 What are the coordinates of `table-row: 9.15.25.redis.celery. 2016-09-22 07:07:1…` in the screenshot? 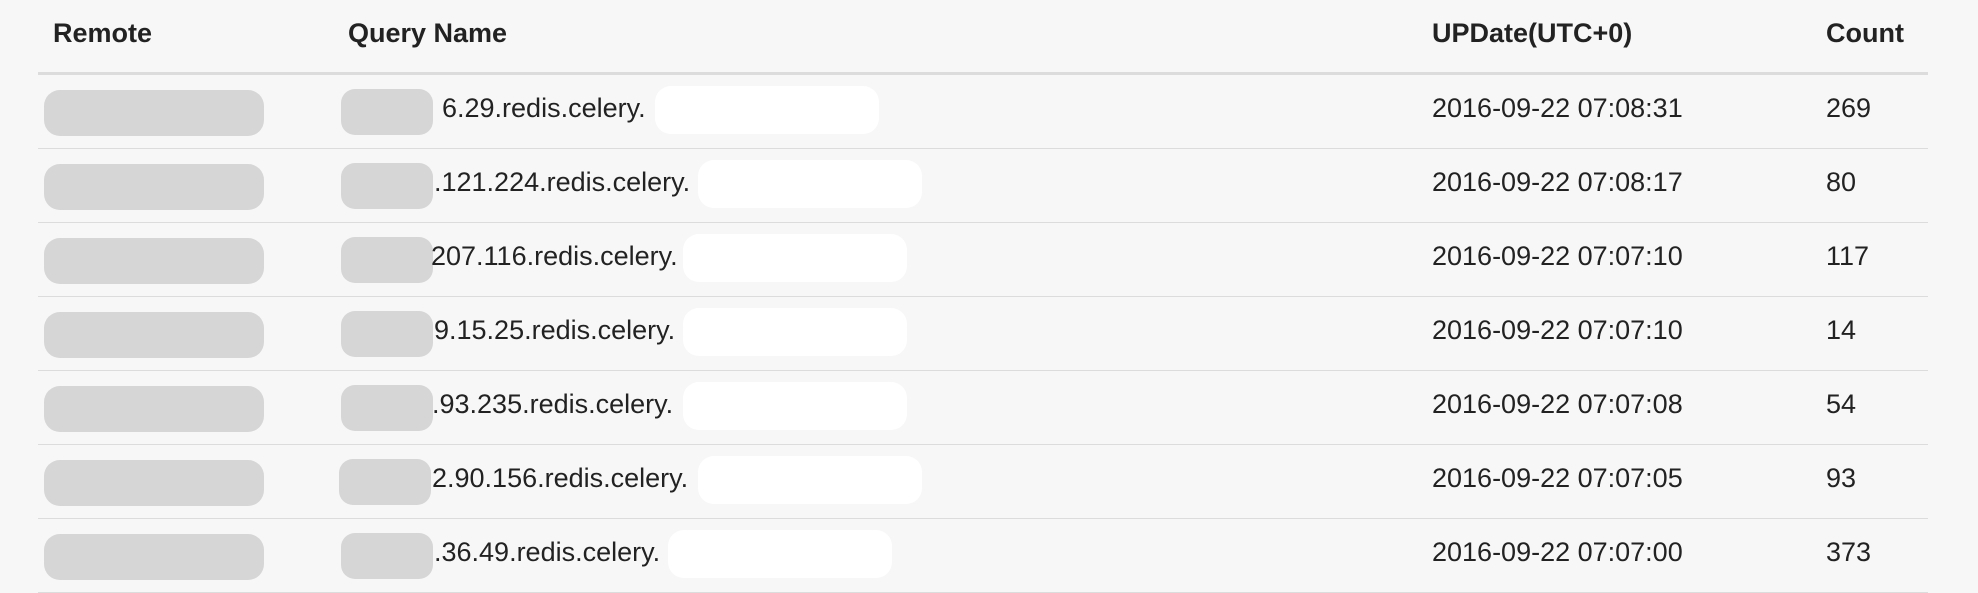 It's located at (983, 334).